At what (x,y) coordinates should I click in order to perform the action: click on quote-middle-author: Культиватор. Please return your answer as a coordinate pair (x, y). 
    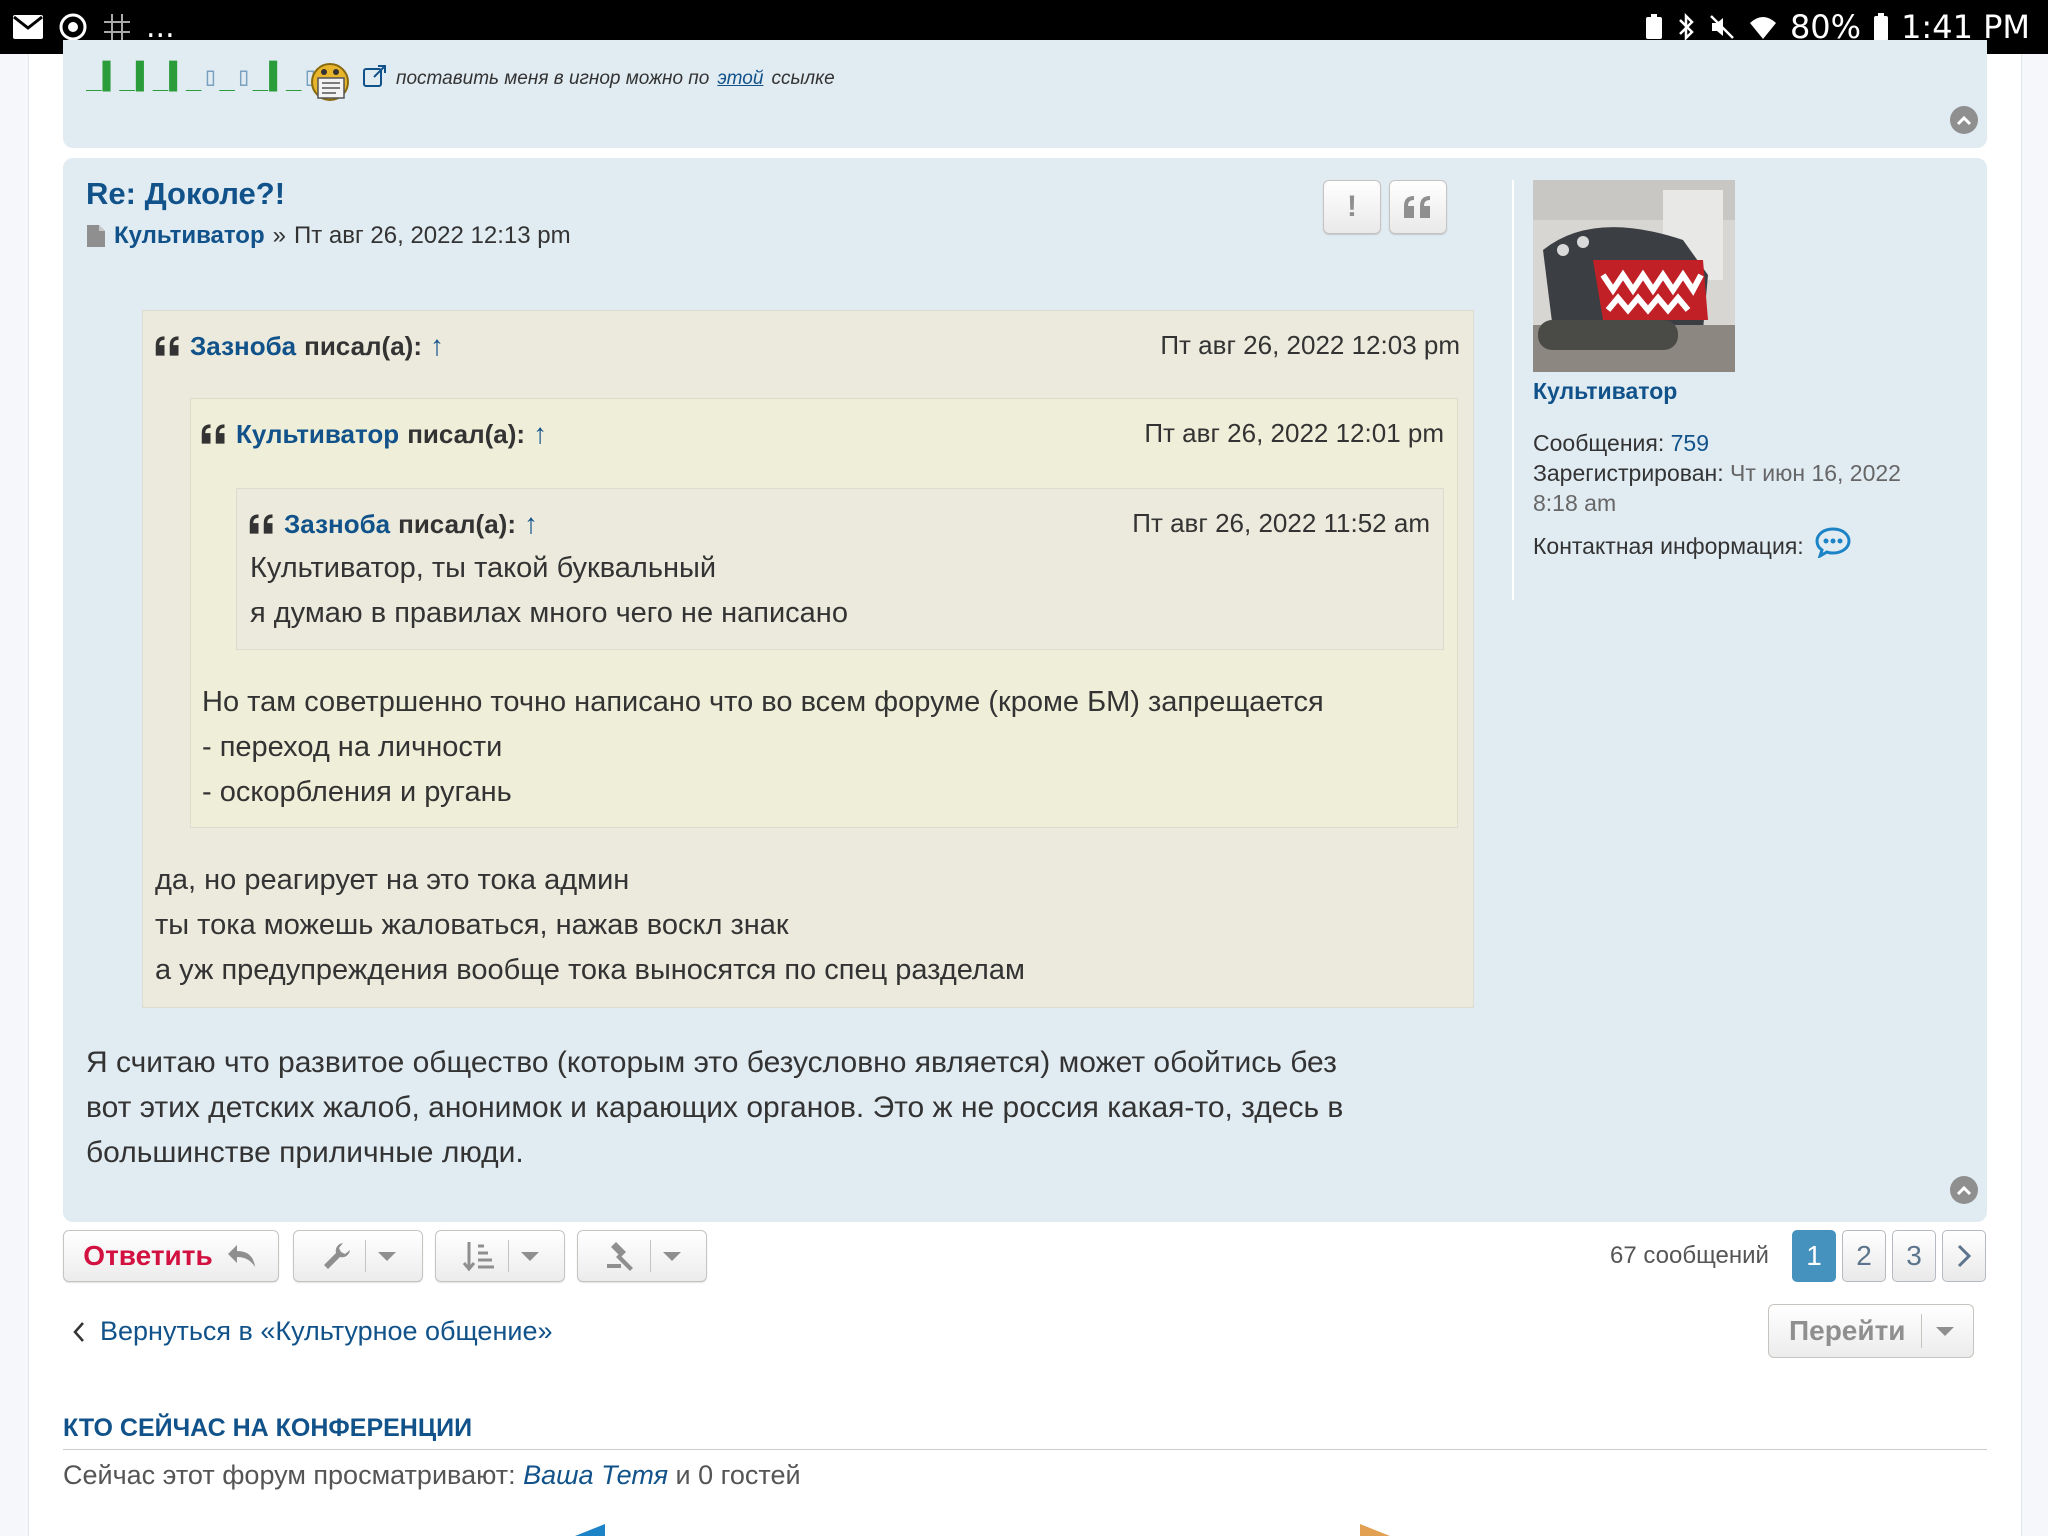
    Looking at the image, I should click on (317, 434).